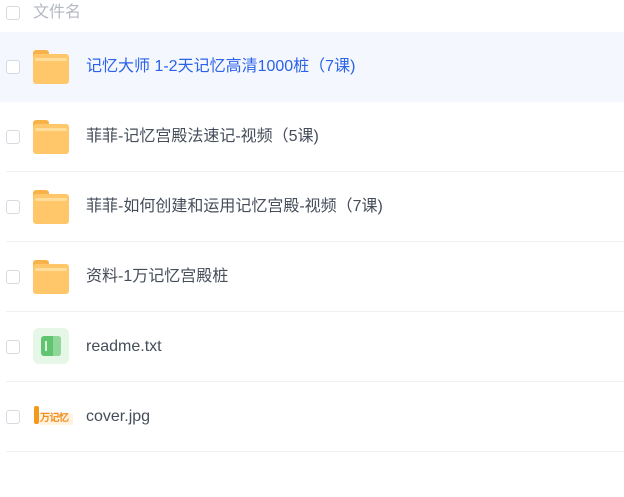  What do you see at coordinates (312, 417) in the screenshot?
I see `file-row: 万记忆 cover.jpg` at bounding box center [312, 417].